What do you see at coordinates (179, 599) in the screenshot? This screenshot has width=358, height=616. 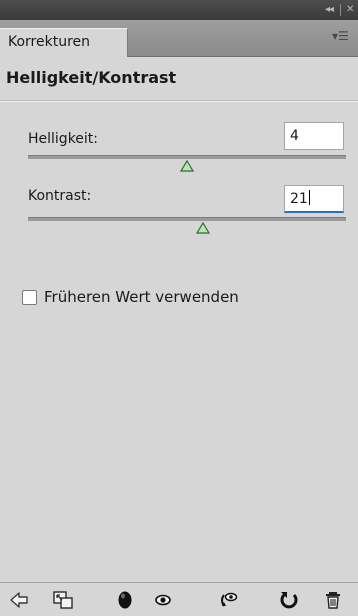 I see `panel-footer-toolbar` at bounding box center [179, 599].